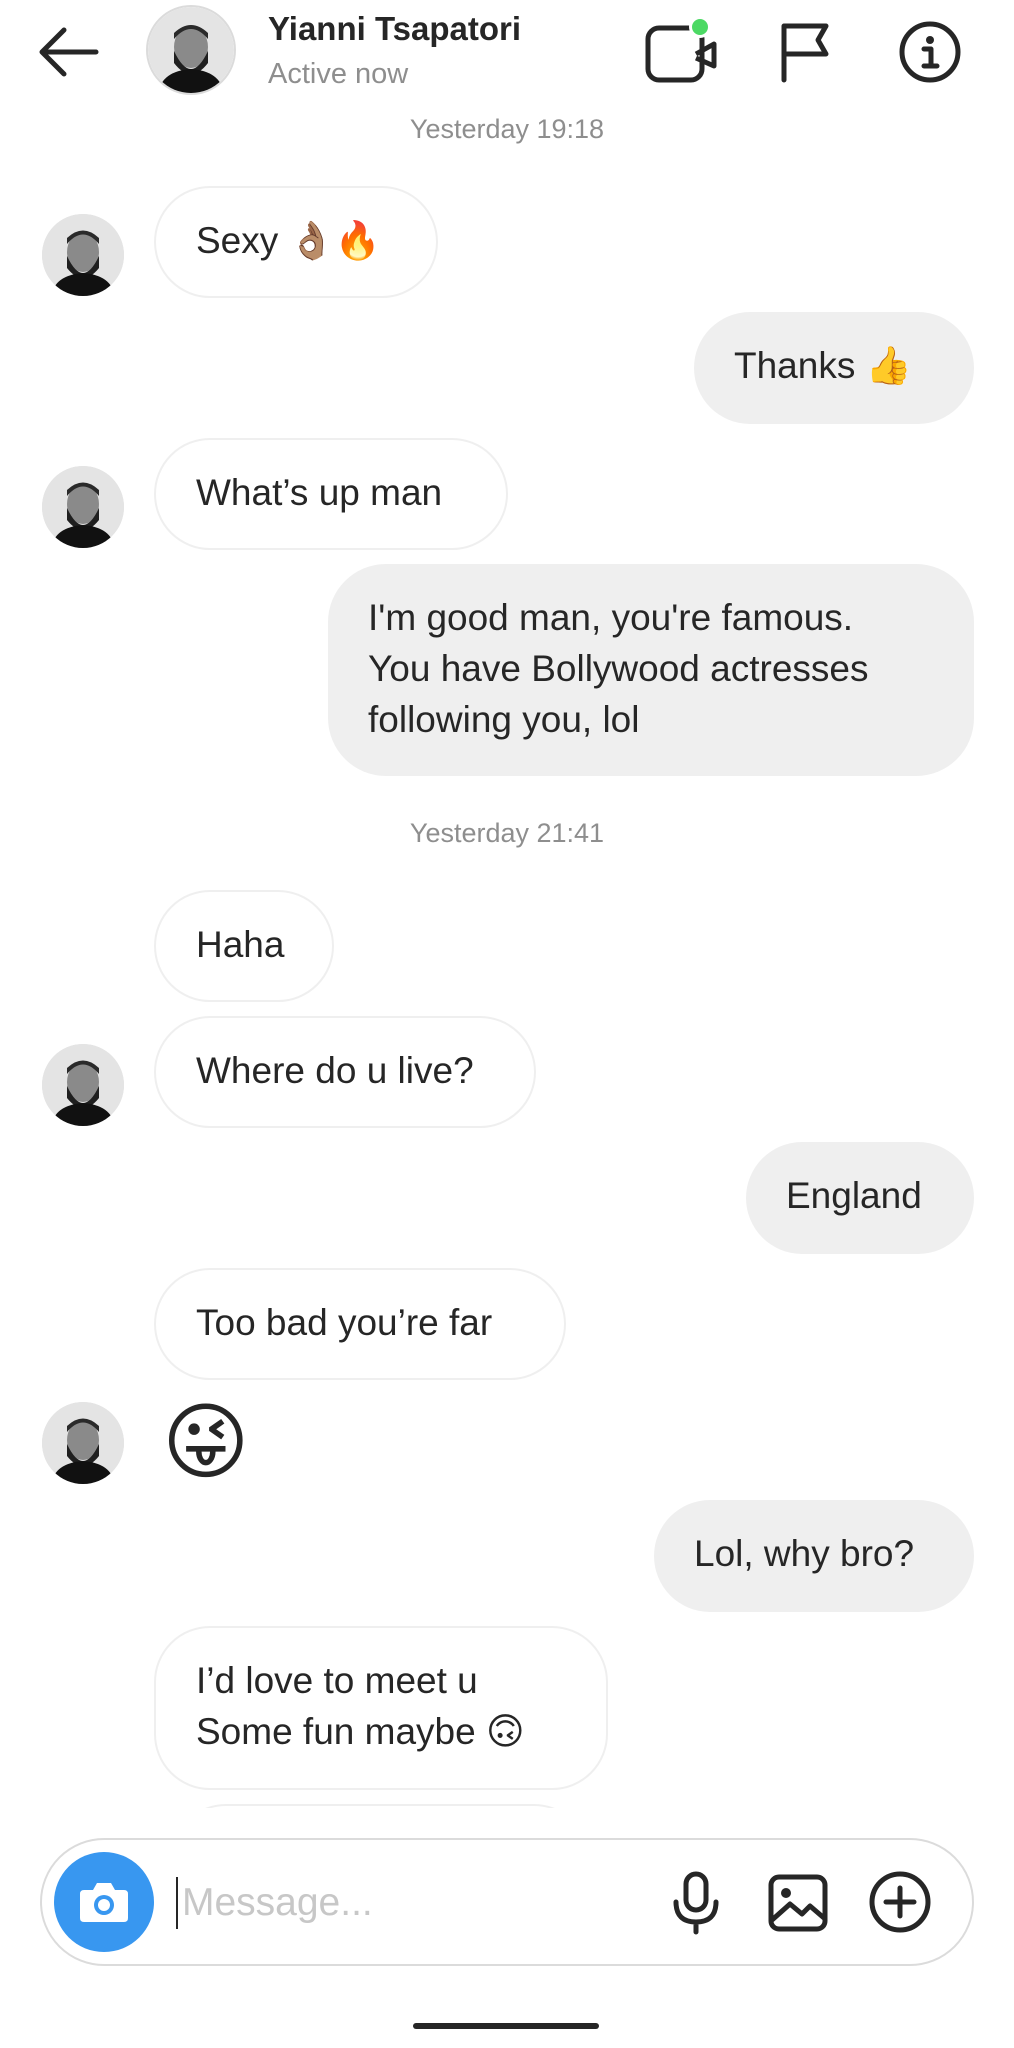  Describe the element at coordinates (69, 52) in the screenshot. I see `arrow-left-icon` at that location.